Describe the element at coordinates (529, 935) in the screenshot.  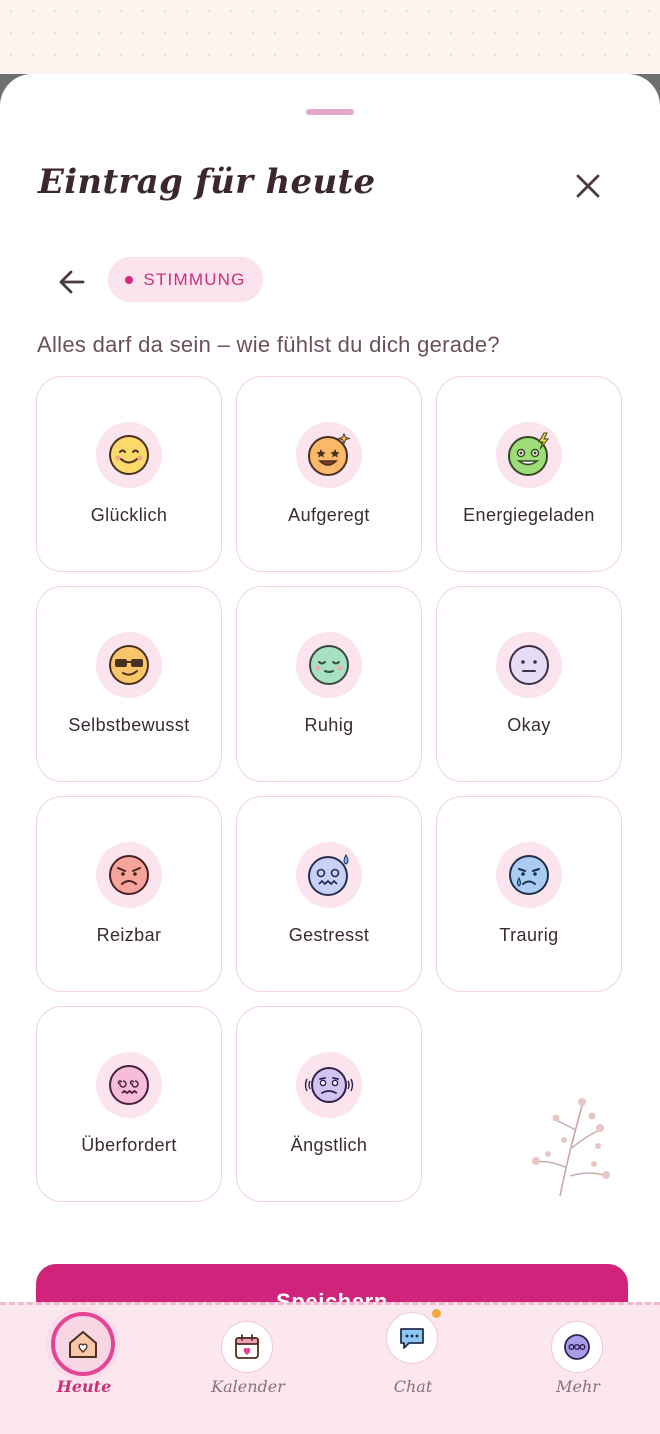
I see `mood-label: Traurig` at that location.